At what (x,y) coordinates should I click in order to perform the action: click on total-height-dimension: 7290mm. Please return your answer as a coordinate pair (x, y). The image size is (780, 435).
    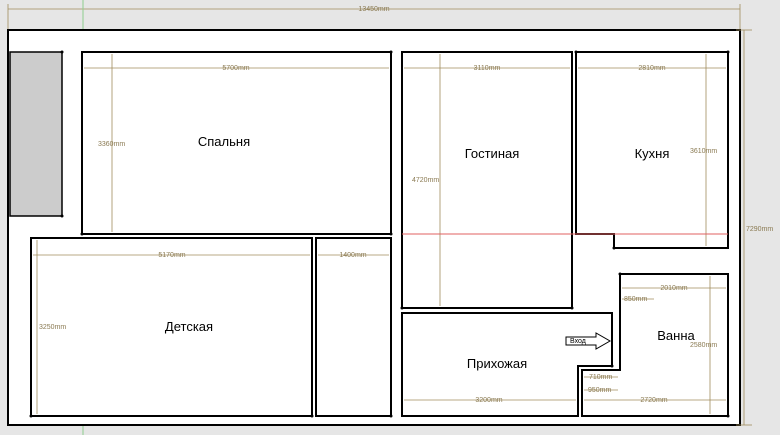
    Looking at the image, I should click on (754, 227).